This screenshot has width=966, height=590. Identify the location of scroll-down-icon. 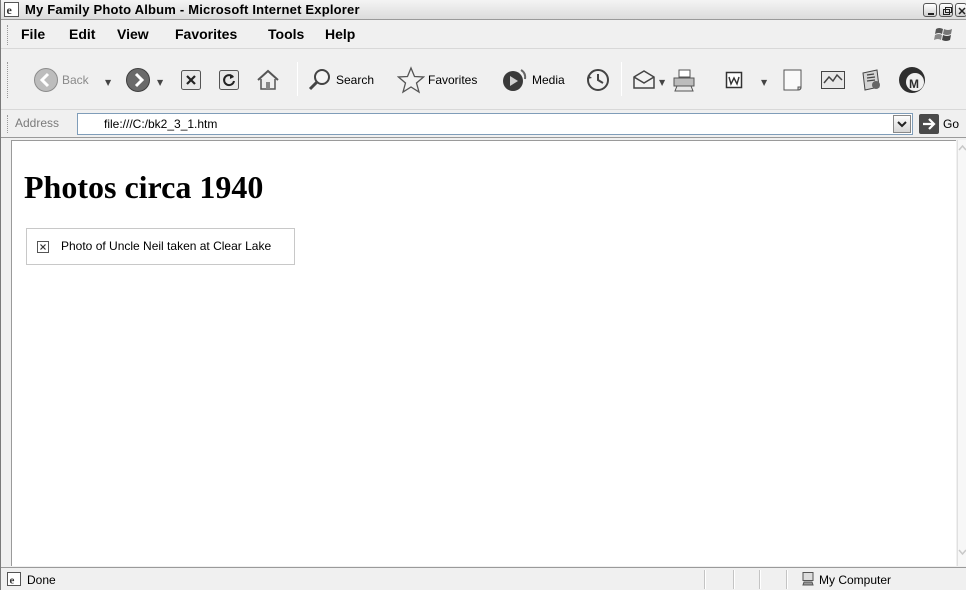
(962, 552).